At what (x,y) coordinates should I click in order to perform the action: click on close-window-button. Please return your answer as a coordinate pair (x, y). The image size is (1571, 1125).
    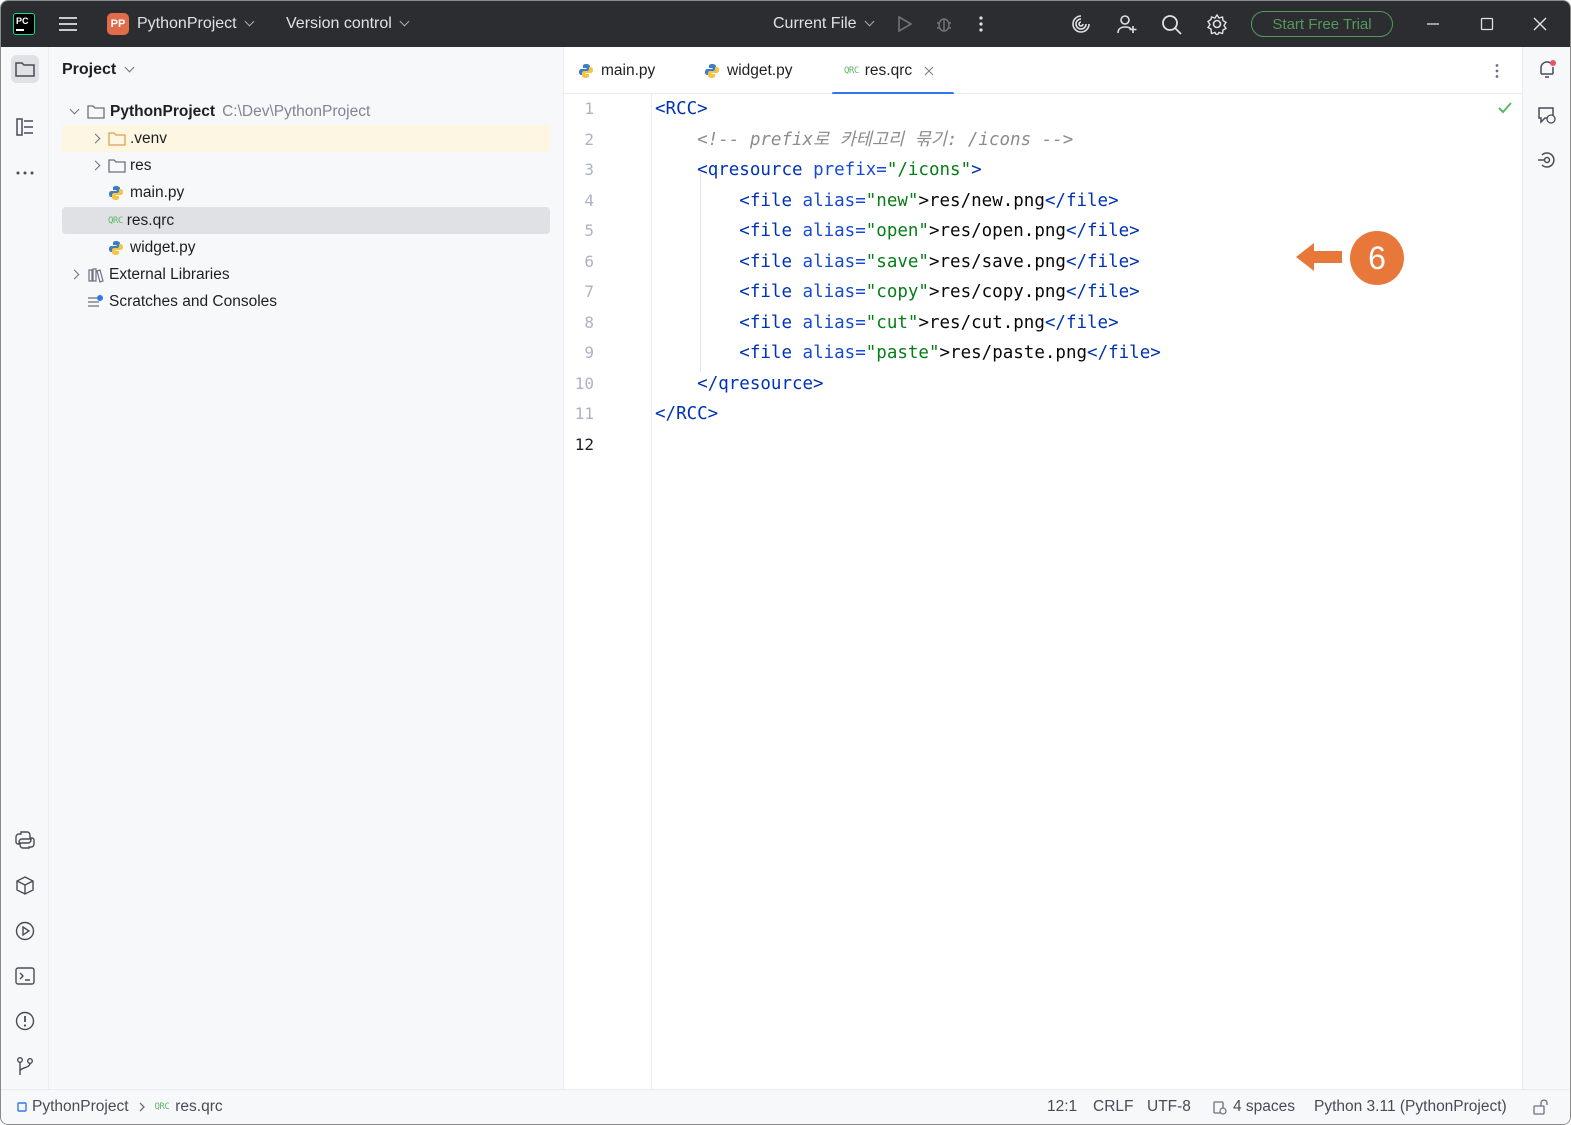
    Looking at the image, I should click on (1540, 24).